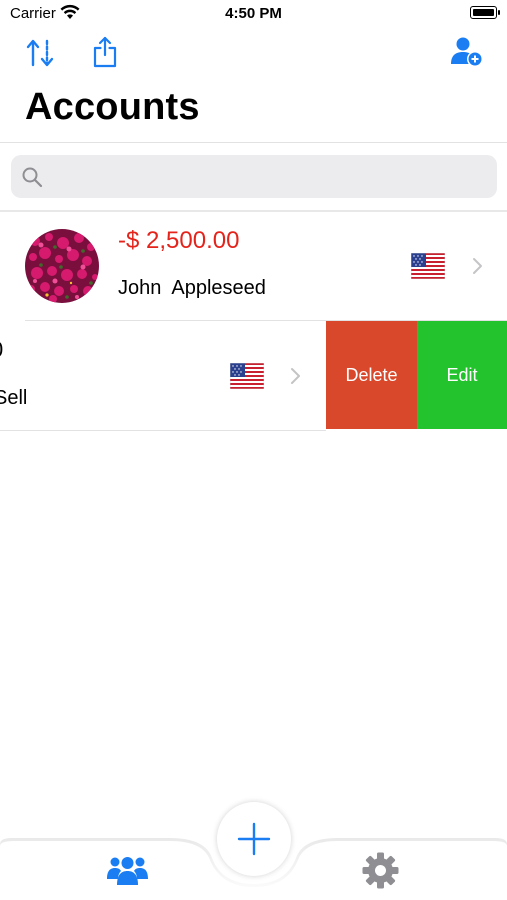  I want to click on account-name: John Appleseed, so click(192, 288).